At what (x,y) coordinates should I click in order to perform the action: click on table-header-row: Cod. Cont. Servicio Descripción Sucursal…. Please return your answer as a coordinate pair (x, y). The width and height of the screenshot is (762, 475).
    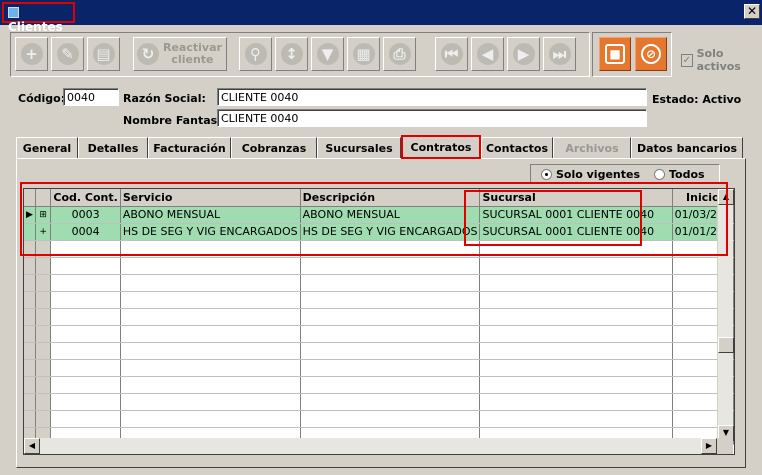
    Looking at the image, I should click on (379, 198).